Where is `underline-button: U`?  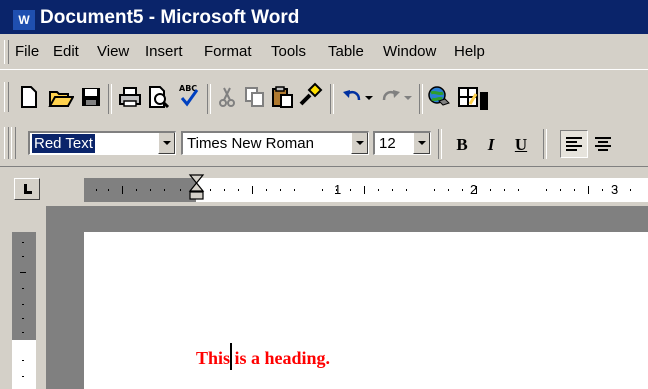 underline-button: U is located at coordinates (521, 145).